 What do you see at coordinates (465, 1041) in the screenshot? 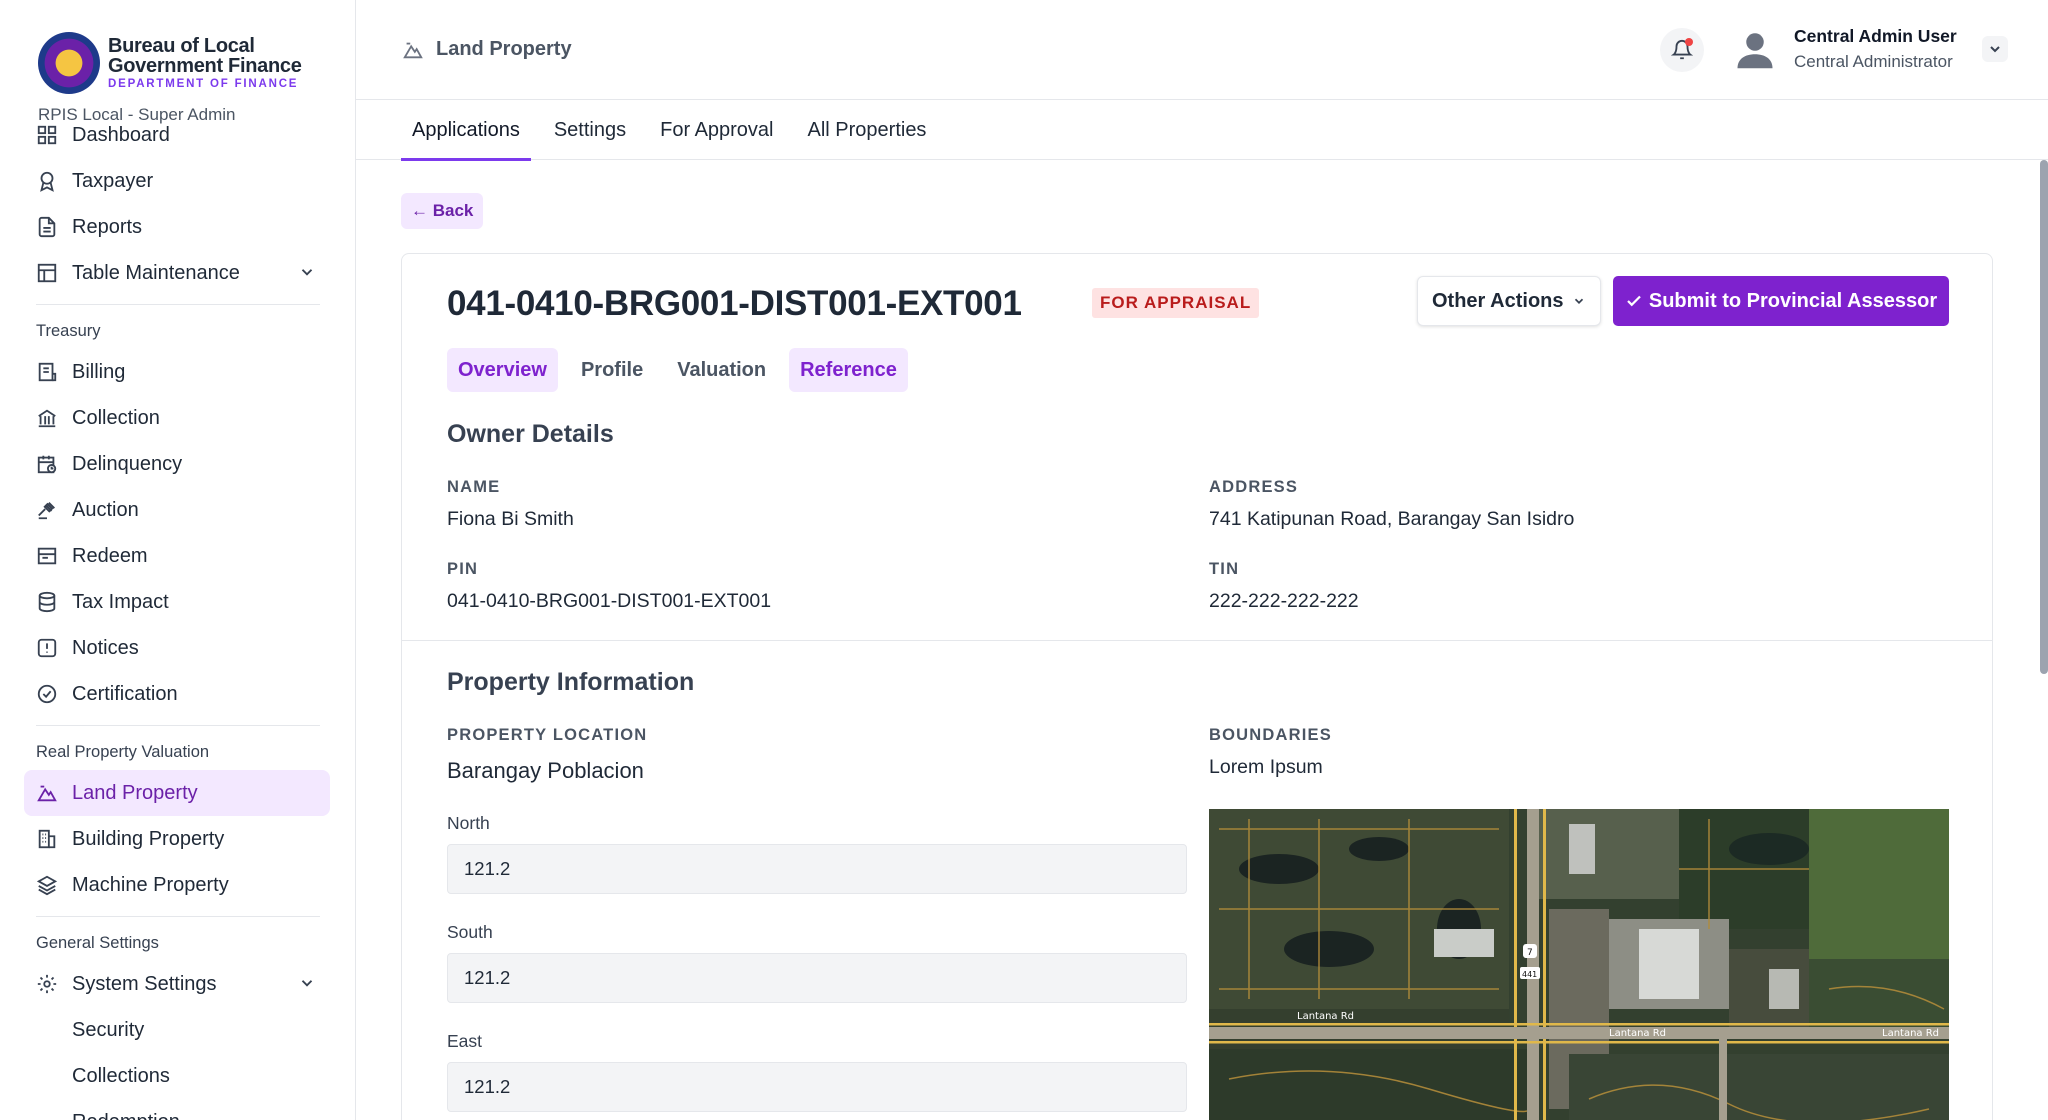
I see `east-label: East` at bounding box center [465, 1041].